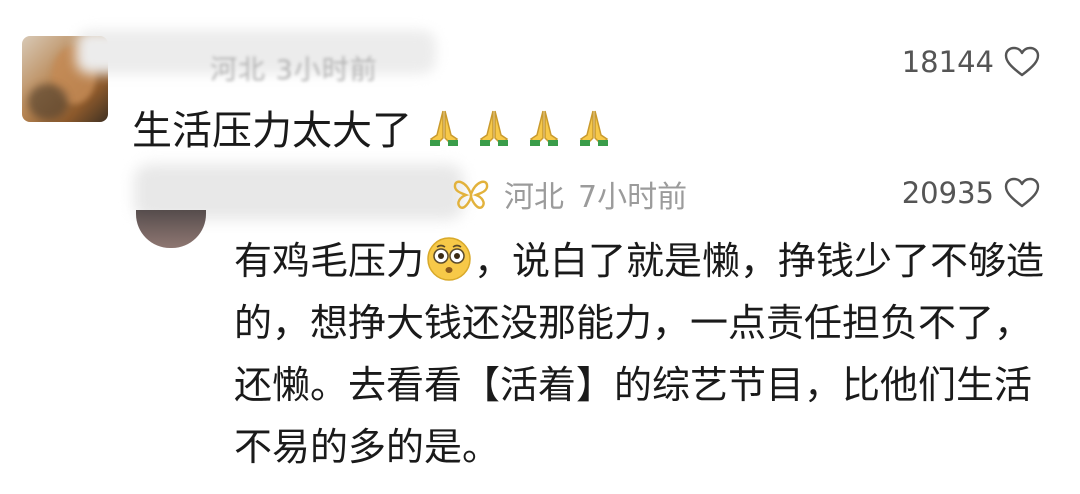  I want to click on like-count: 18144, so click(947, 62).